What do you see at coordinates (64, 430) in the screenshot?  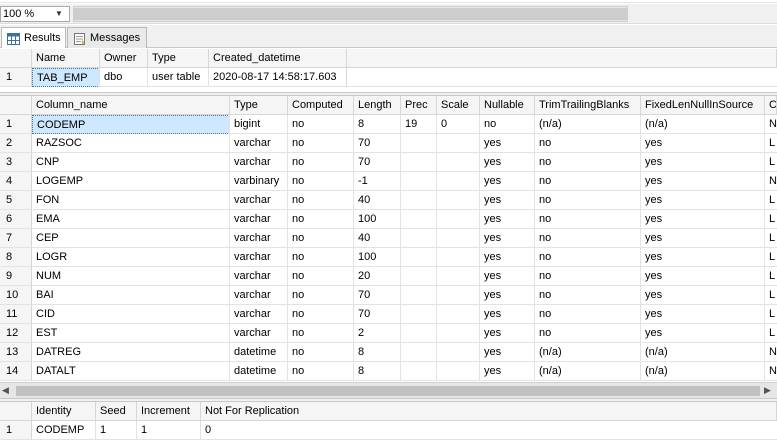 I see `grid-cell: CODEMP` at bounding box center [64, 430].